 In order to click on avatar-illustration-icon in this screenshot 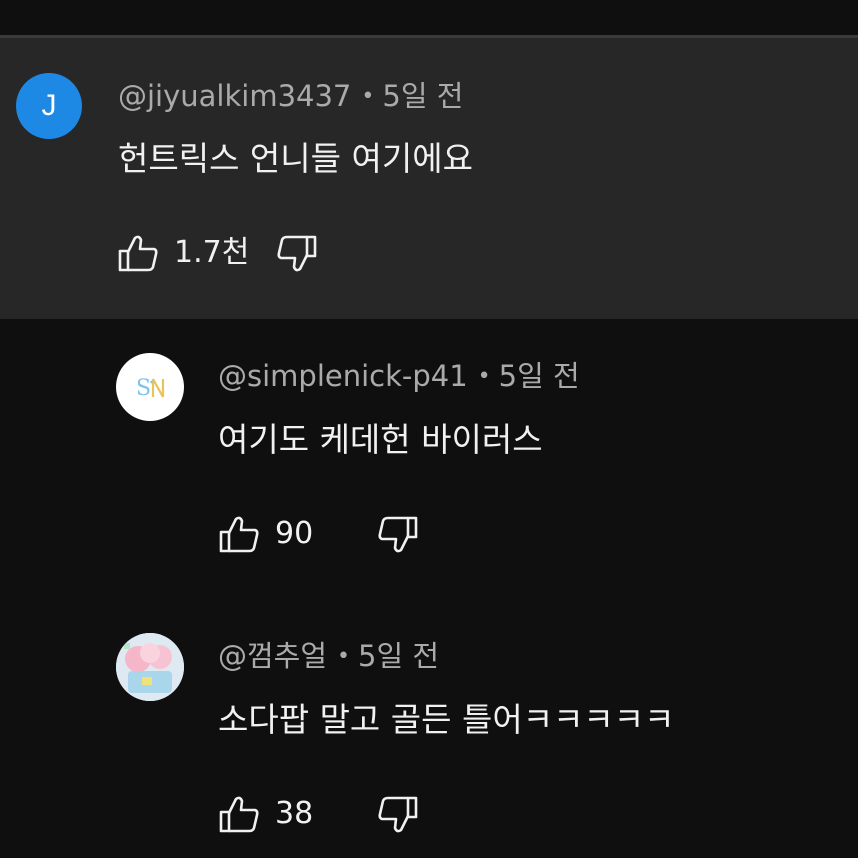, I will do `click(150, 667)`.